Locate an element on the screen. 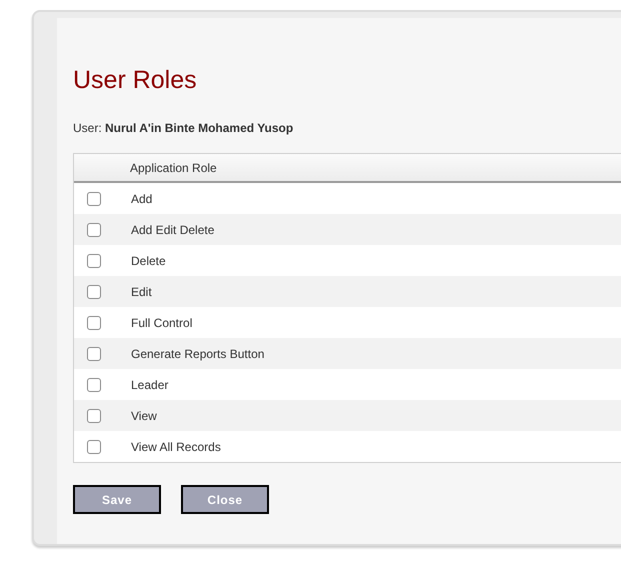 The image size is (621, 578). action-button: Close is located at coordinates (225, 499).